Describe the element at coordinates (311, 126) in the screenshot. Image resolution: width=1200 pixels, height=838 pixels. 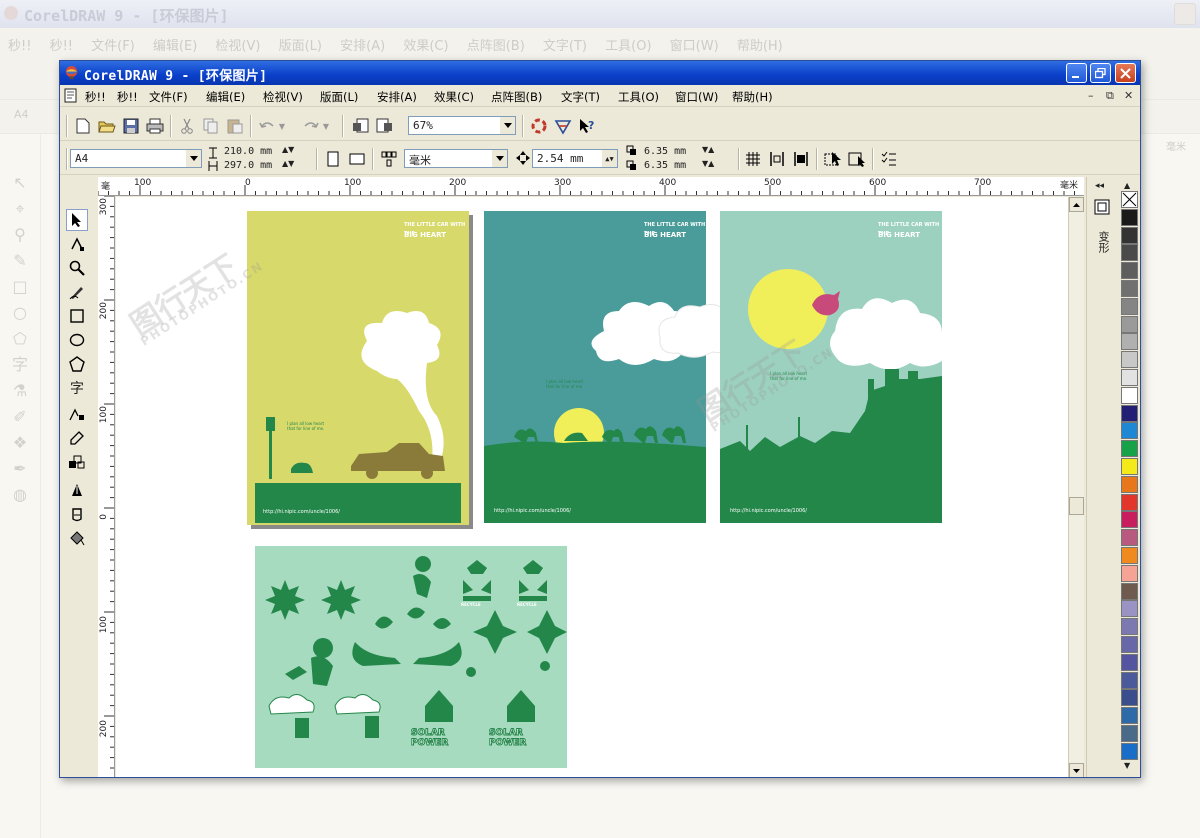
I see `redo-button` at that location.